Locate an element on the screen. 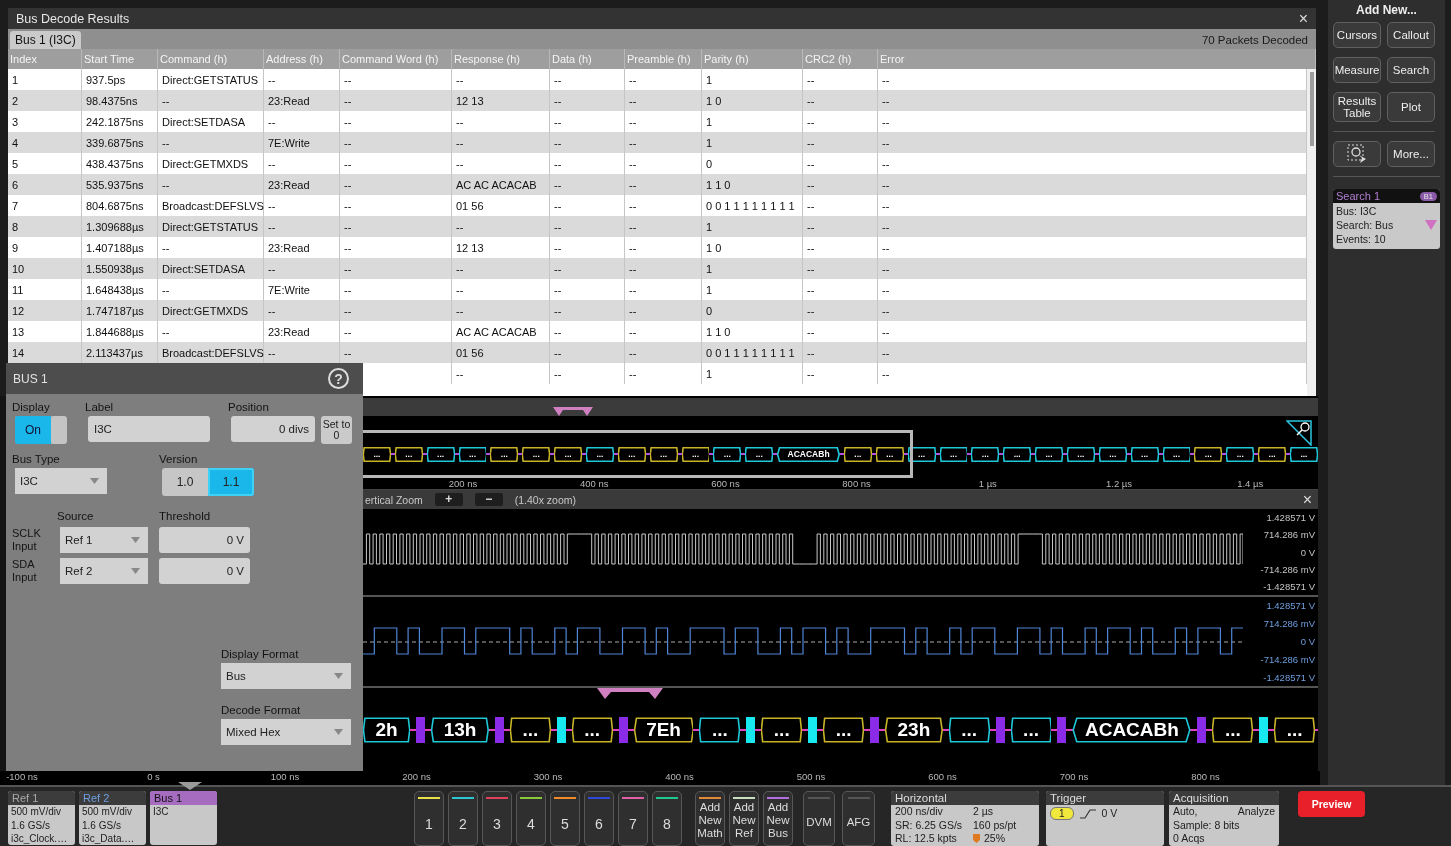 Image resolution: width=1451 pixels, height=846 pixels. settings-badge: Trigger 1 0 V is located at coordinates (1105, 818).